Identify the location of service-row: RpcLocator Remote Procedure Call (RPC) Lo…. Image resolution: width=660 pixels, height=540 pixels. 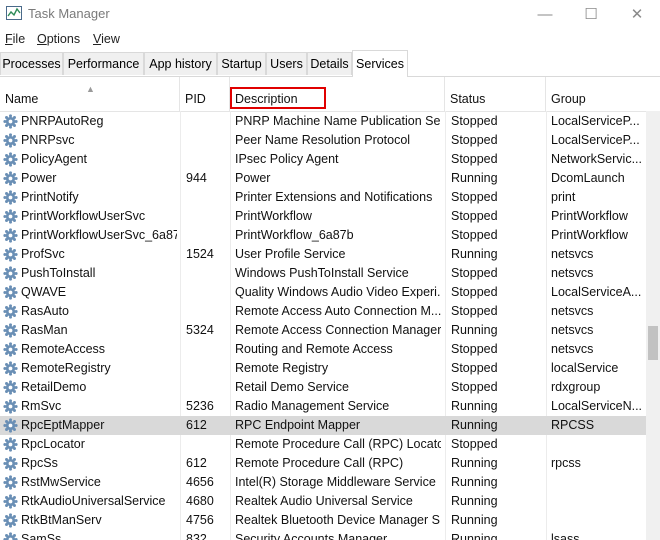
(323, 444).